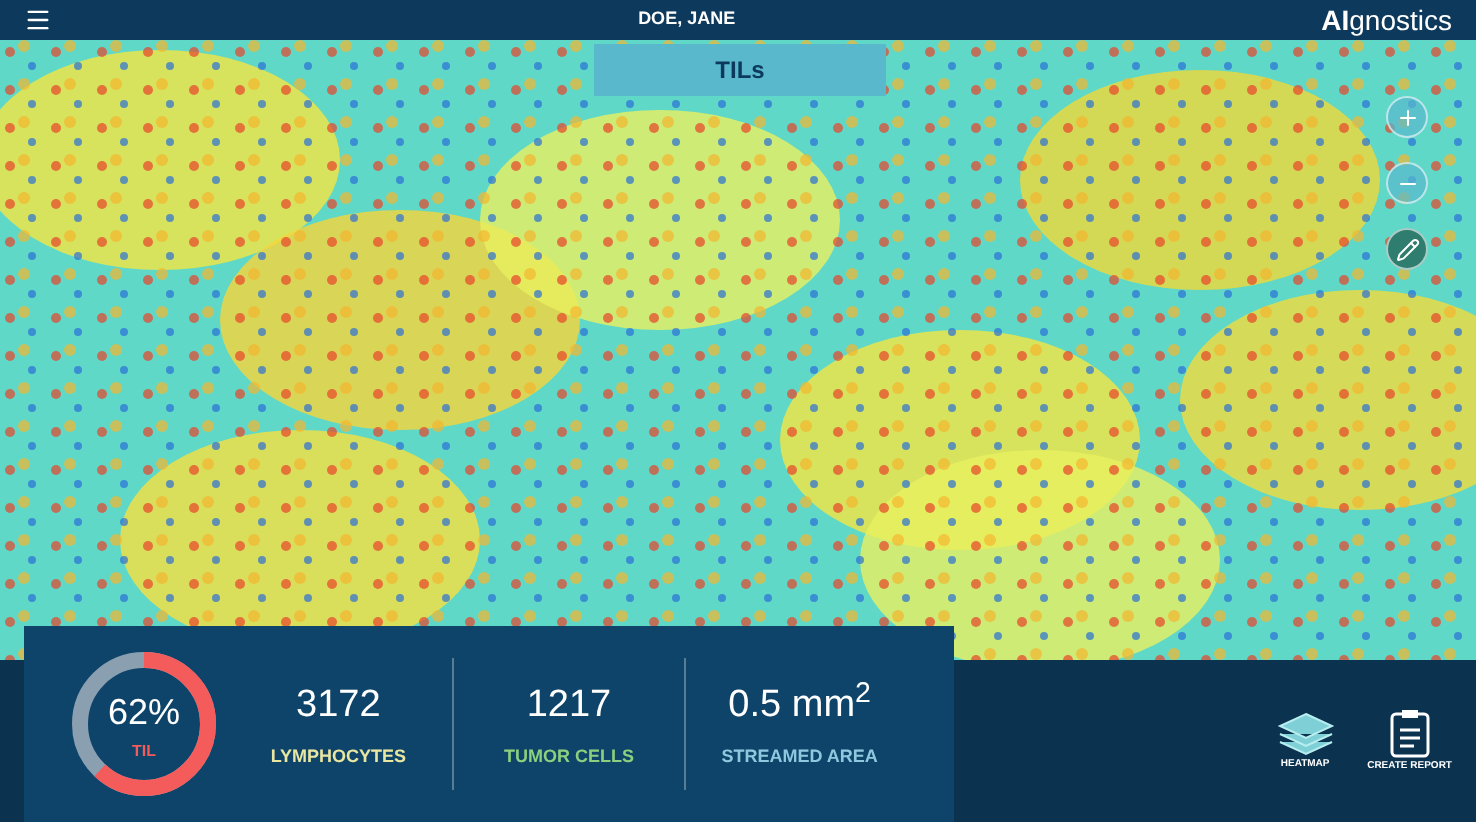 The width and height of the screenshot is (1476, 822). Describe the element at coordinates (1386, 20) in the screenshot. I see `logo: AIgnostics` at that location.